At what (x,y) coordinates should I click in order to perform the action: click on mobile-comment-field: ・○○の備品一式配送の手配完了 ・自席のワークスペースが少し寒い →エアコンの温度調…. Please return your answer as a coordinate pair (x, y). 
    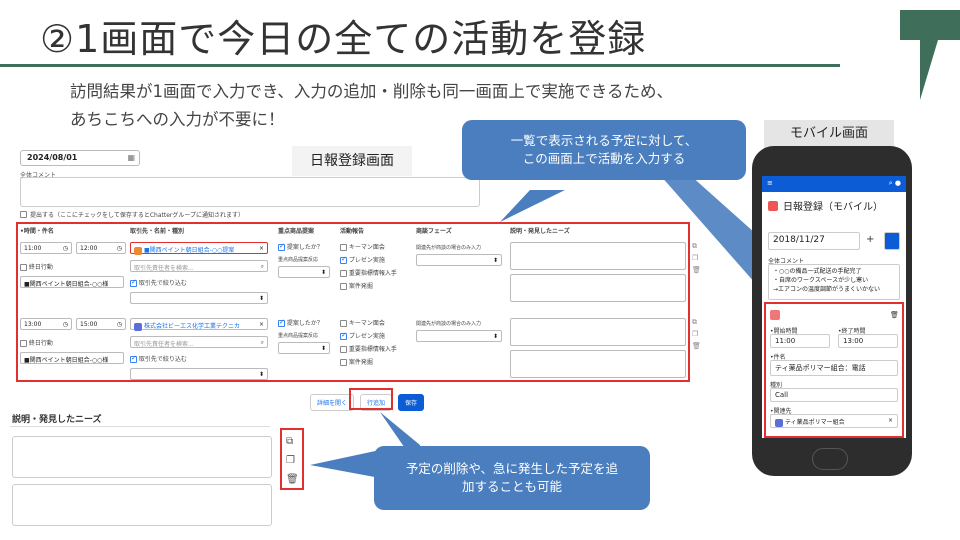
    Looking at the image, I should click on (834, 282).